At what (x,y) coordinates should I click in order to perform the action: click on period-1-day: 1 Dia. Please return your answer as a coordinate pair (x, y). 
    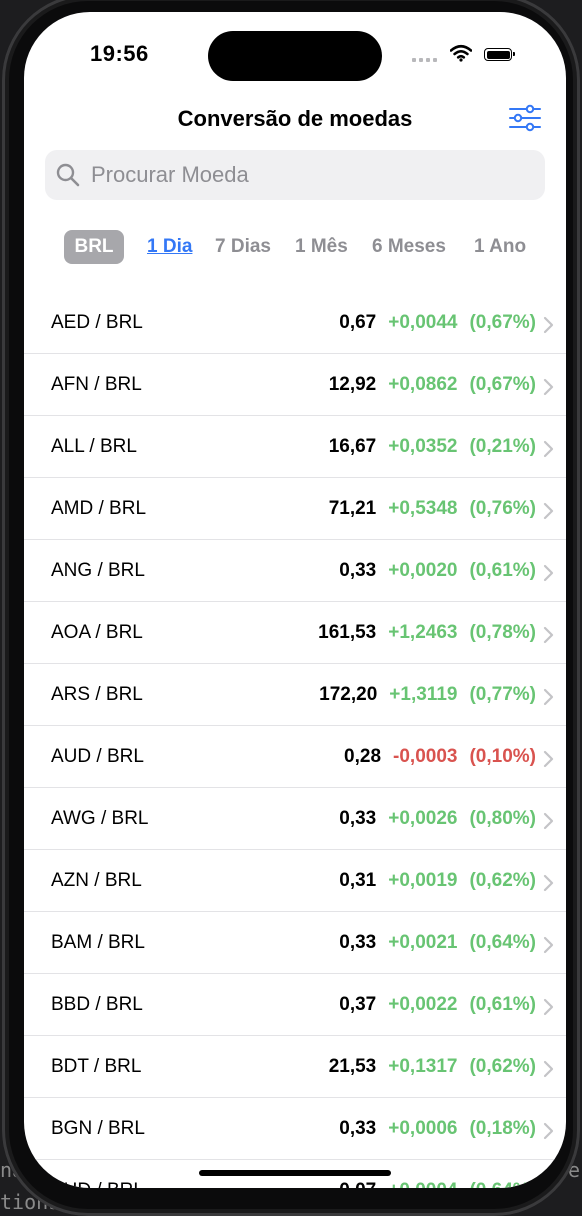
    Looking at the image, I should click on (169, 247).